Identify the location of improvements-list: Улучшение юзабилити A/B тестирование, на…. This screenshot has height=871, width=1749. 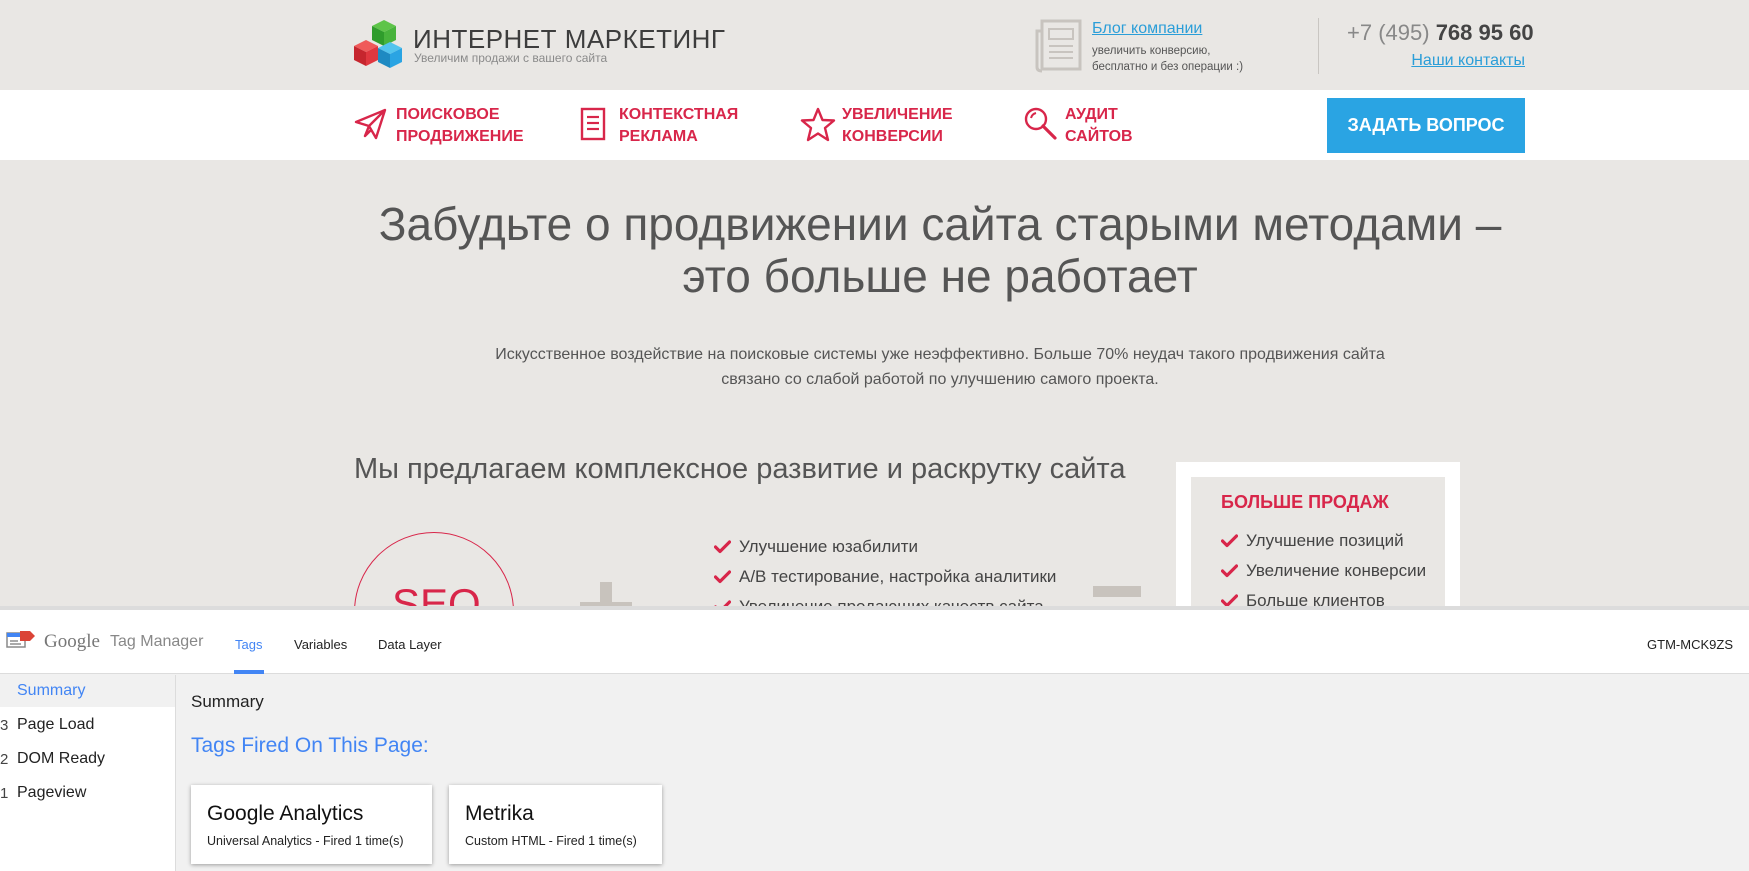
(885, 571).